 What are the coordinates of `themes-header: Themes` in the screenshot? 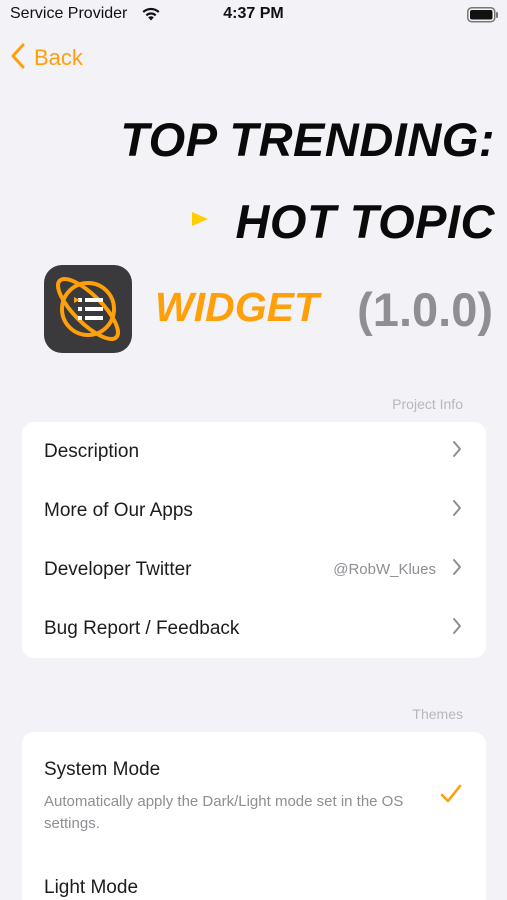 It's located at (437, 714).